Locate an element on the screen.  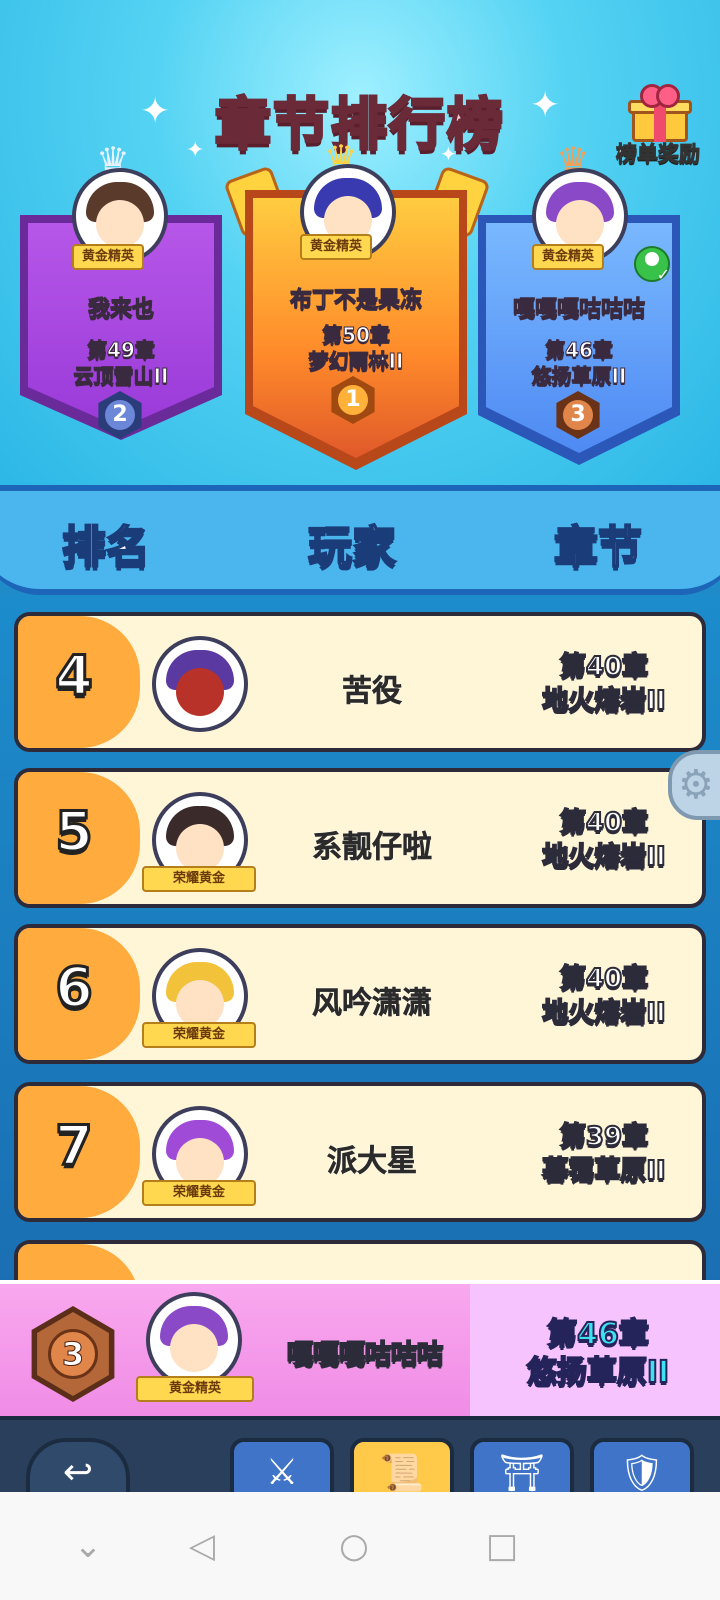
my-rank-bar: 3 黄金精英 嘎嘎嘎咕咕咕 第46章 悠扬草原II is located at coordinates (360, 1350).